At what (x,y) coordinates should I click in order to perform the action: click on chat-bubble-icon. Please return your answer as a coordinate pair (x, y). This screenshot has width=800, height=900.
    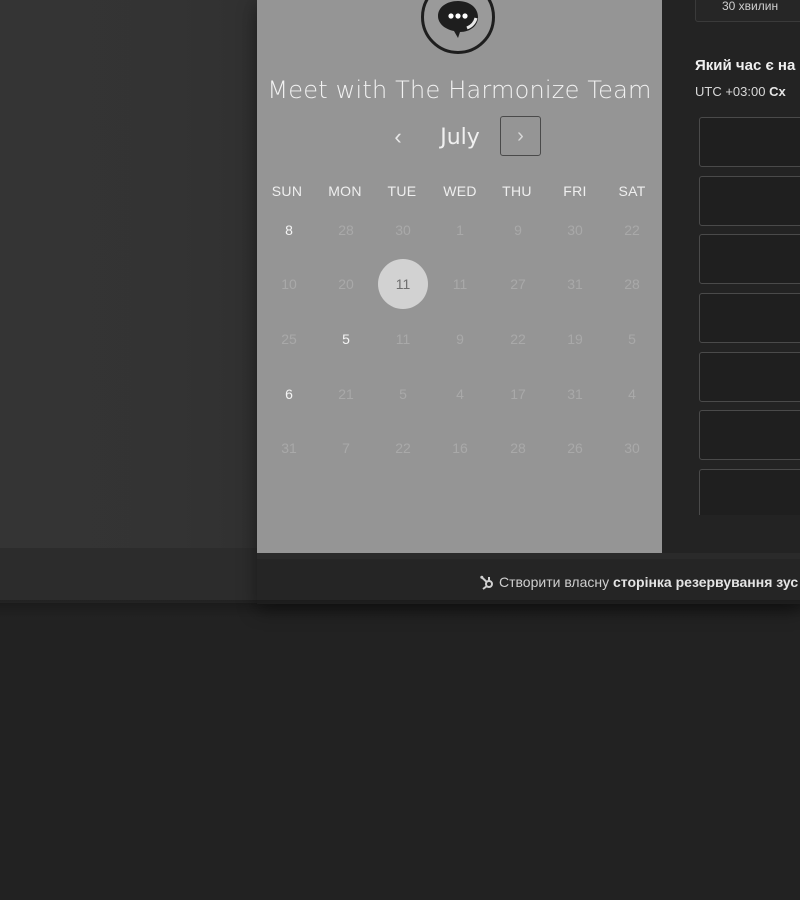
    Looking at the image, I should click on (458, 19).